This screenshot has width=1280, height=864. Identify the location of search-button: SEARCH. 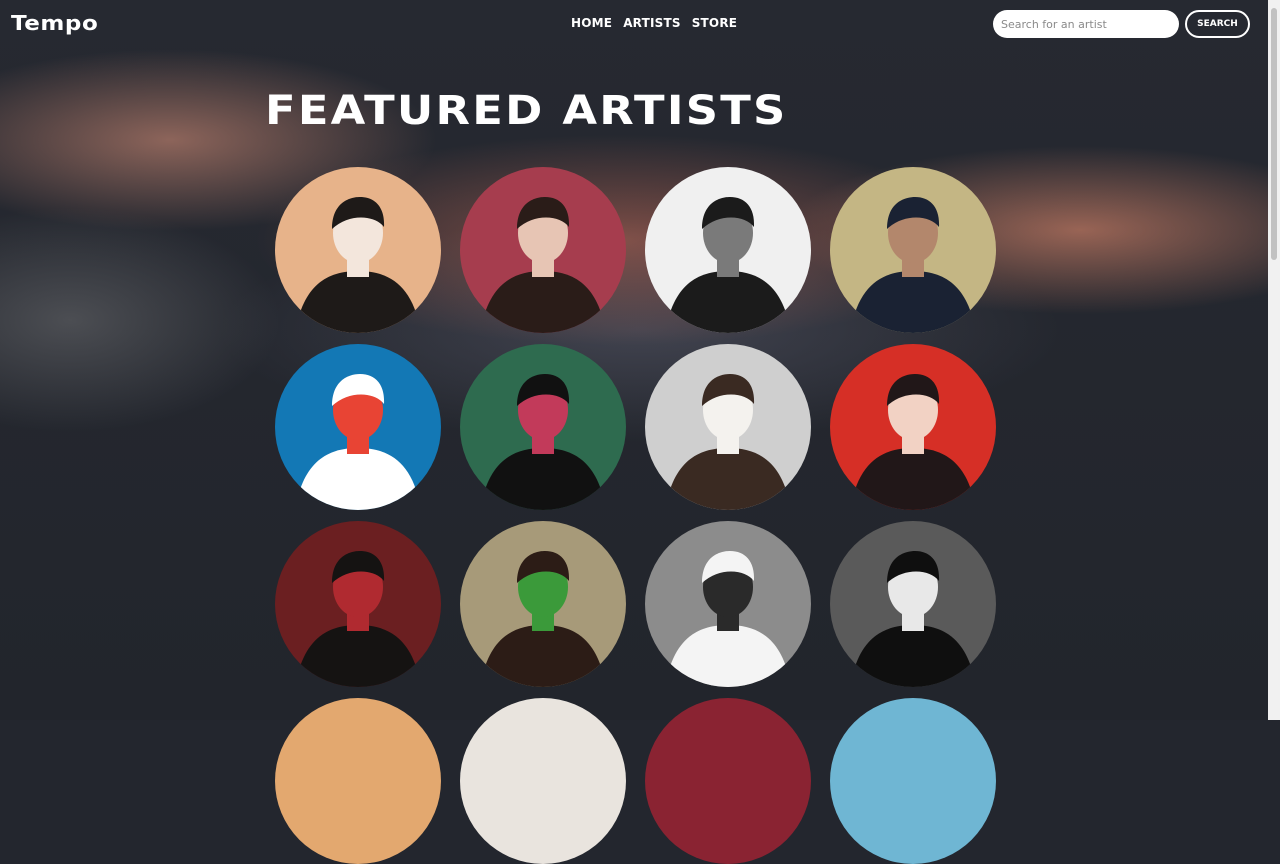
(1217, 24).